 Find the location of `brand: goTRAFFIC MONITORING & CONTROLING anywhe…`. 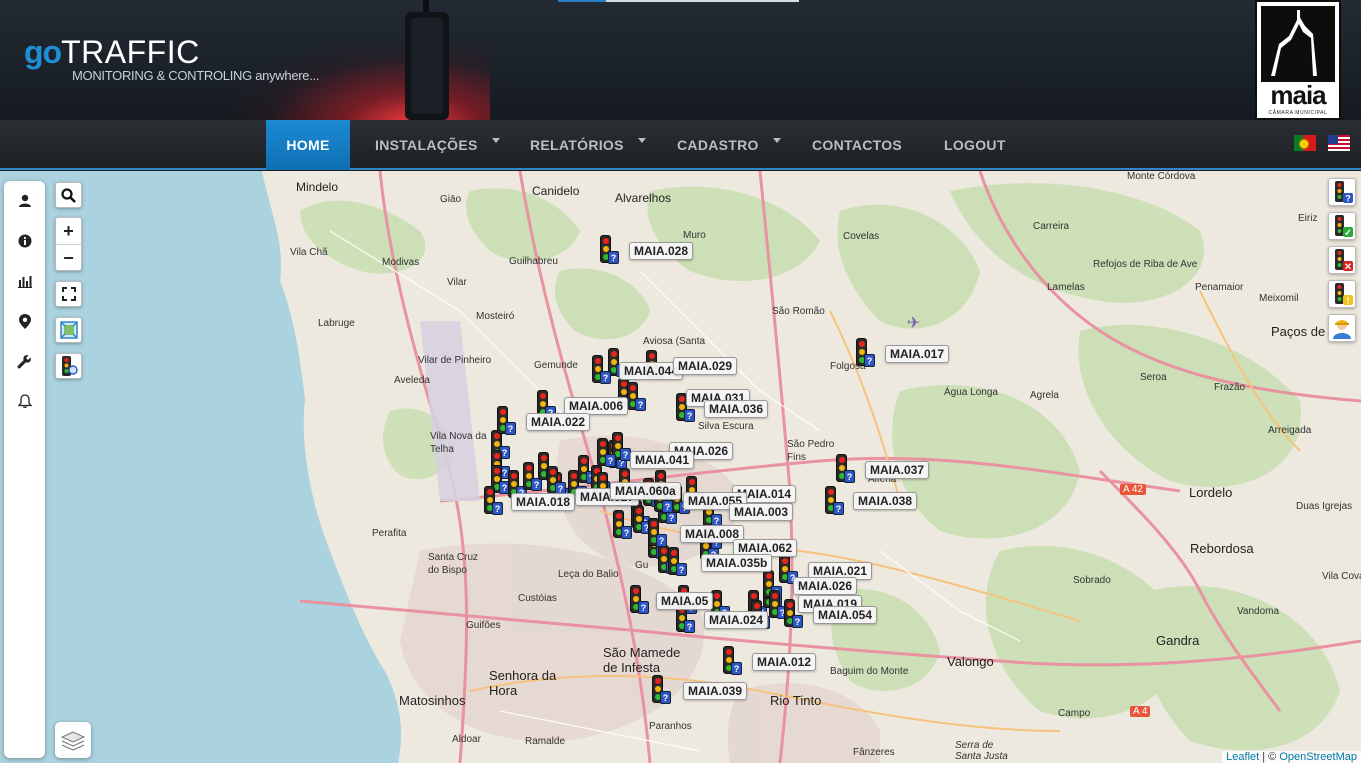

brand: goTRAFFIC MONITORING & CONTROLING anywhe… is located at coordinates (171, 58).